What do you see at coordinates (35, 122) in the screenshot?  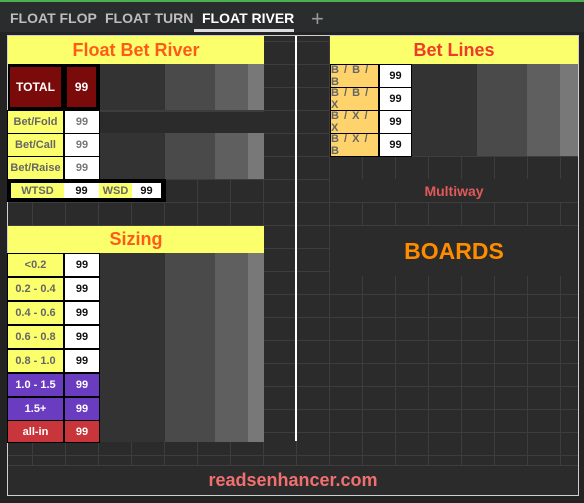 I see `bet-fold-label: Bet/Fold` at bounding box center [35, 122].